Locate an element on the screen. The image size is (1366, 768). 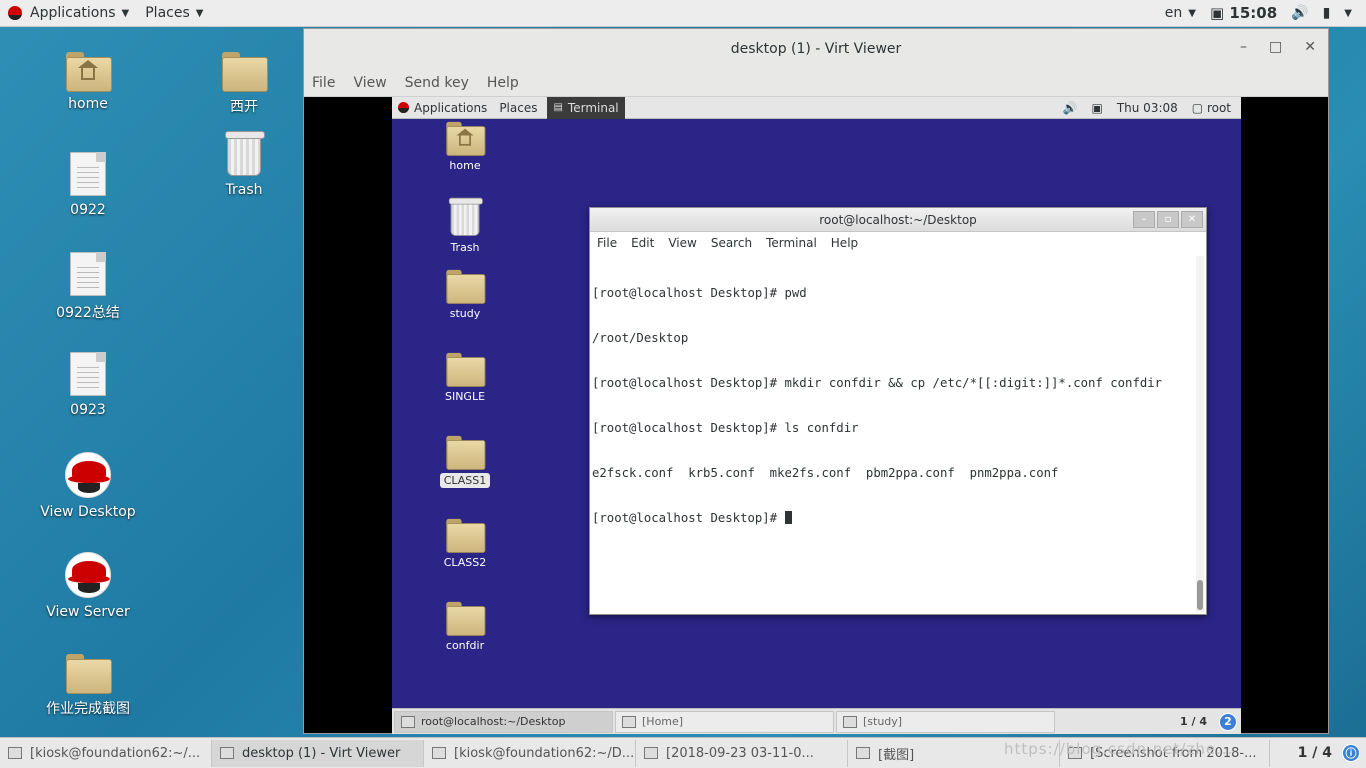
maximize-icon: □ is located at coordinates (1275, 47).